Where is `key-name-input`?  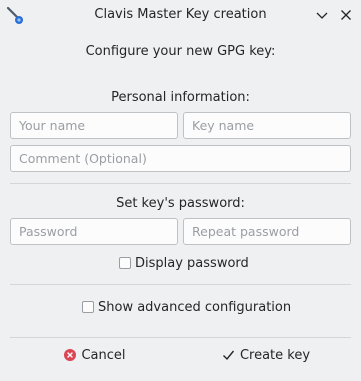
key-name-input is located at coordinates (267, 125).